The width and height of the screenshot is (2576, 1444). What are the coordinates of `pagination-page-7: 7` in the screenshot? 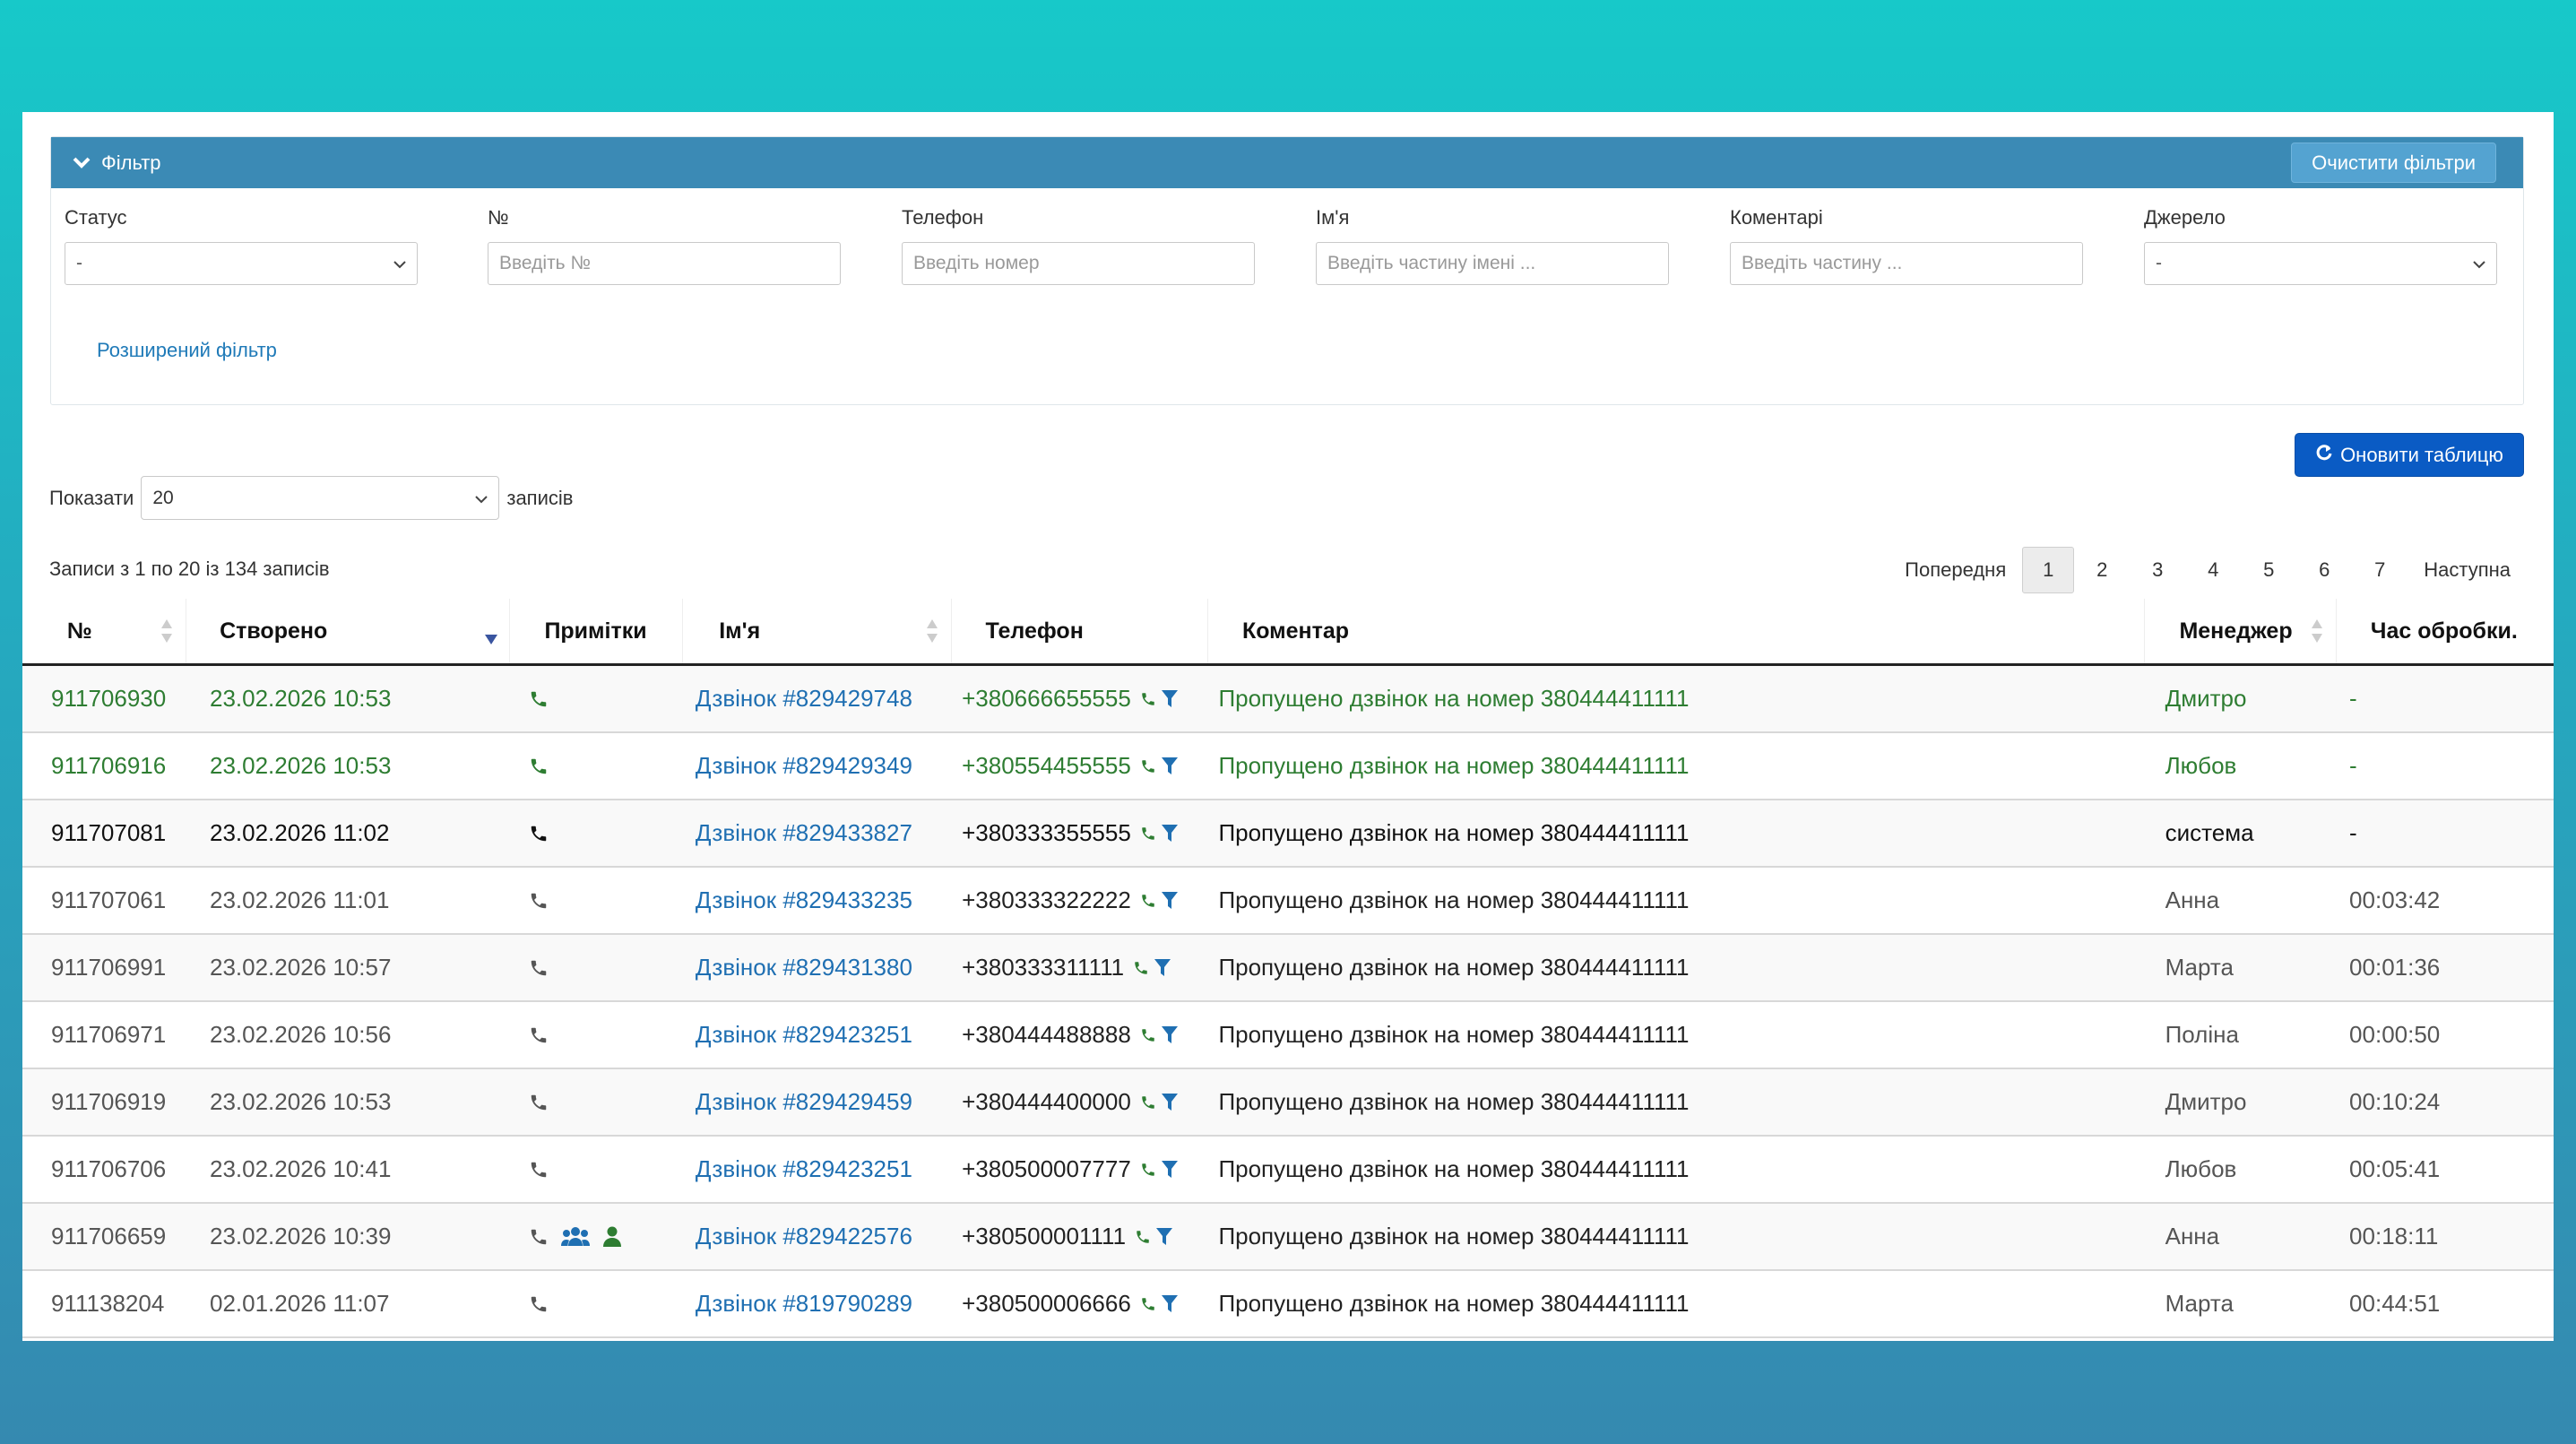 It's located at (2379, 570).